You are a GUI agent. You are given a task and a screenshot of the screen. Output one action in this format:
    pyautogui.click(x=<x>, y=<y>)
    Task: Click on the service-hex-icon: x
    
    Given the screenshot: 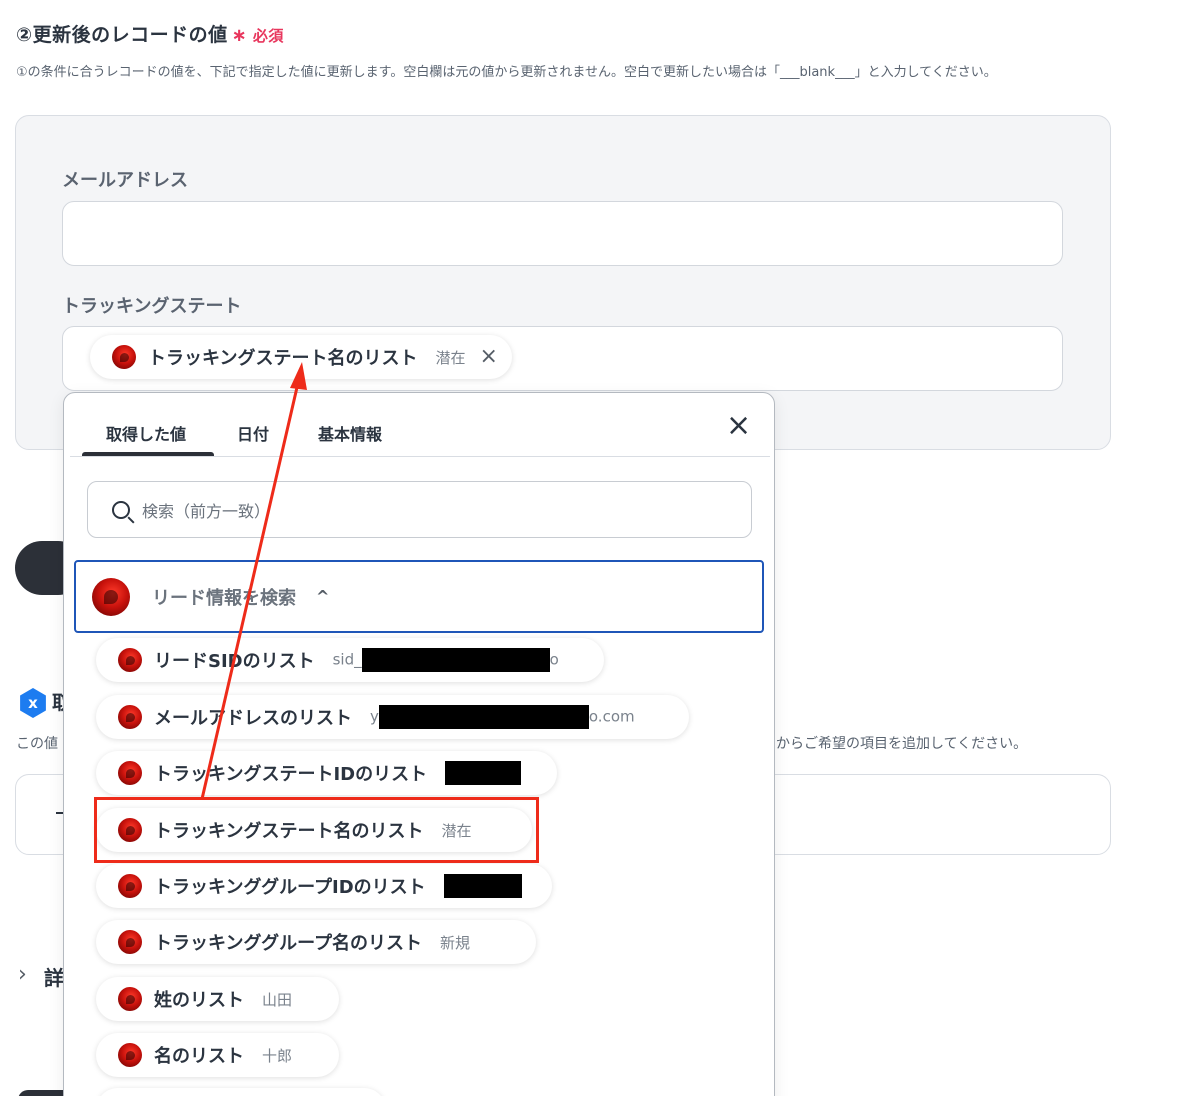 What is the action you would take?
    pyautogui.click(x=33, y=703)
    